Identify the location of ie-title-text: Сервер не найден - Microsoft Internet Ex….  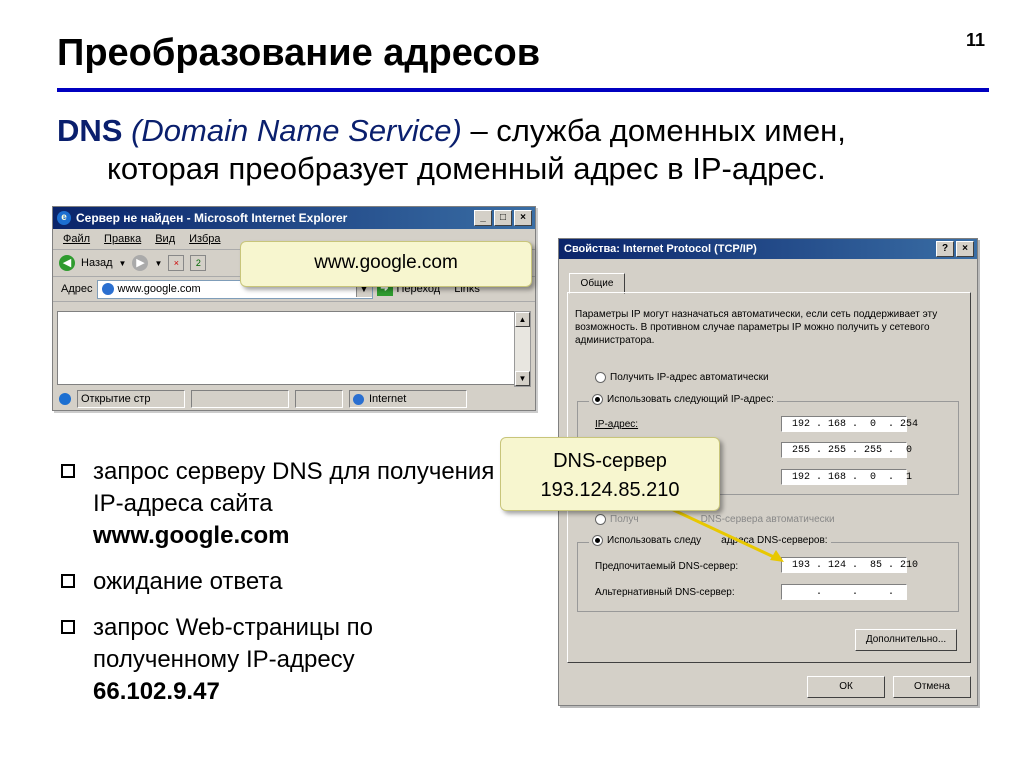
(212, 218).